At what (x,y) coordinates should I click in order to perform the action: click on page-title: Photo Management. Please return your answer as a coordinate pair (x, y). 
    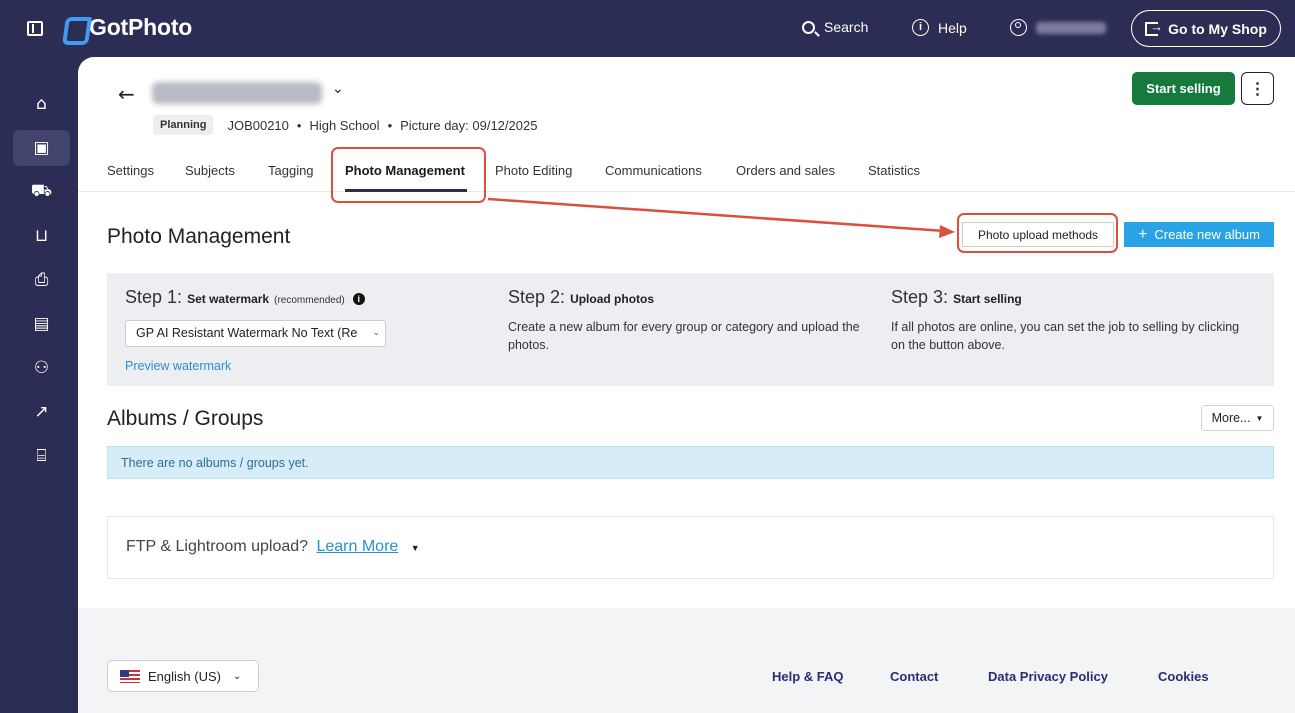
    Looking at the image, I should click on (199, 236).